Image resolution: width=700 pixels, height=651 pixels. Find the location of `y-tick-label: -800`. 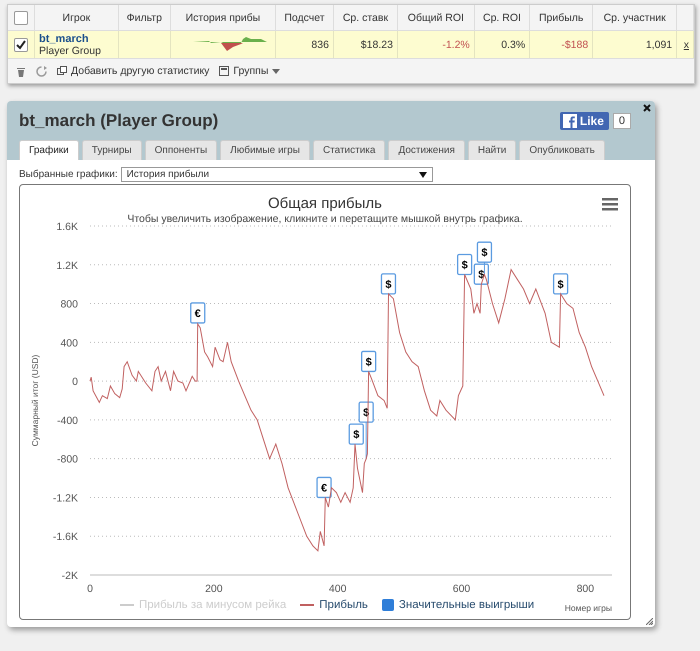

y-tick-label: -800 is located at coordinates (67, 460).